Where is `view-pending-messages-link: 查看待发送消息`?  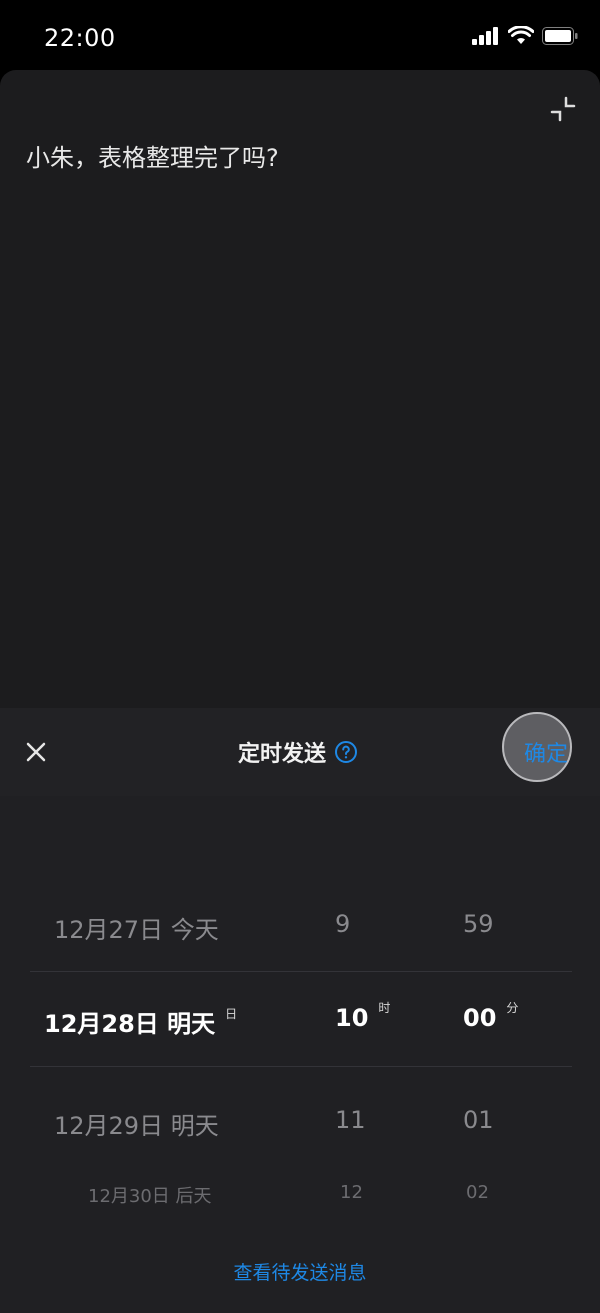 view-pending-messages-link: 查看待发送消息 is located at coordinates (300, 1271).